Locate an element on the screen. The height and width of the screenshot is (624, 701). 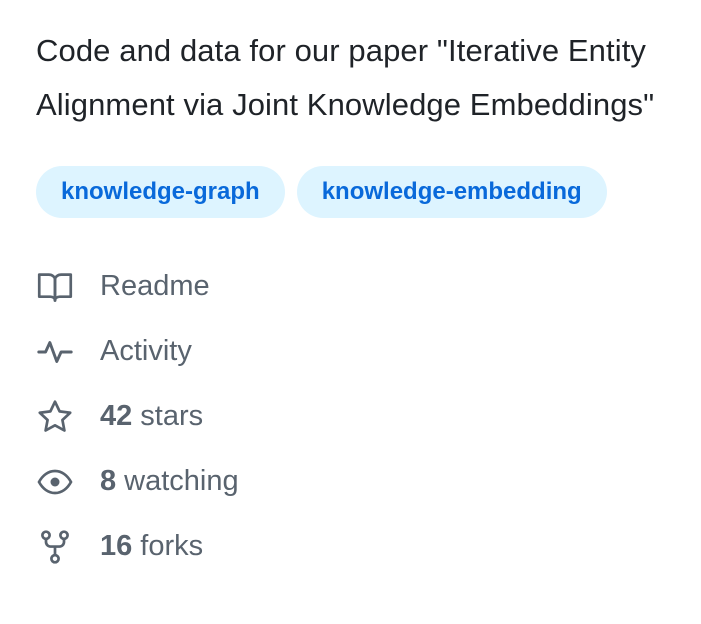
book-icon is located at coordinates (55, 287).